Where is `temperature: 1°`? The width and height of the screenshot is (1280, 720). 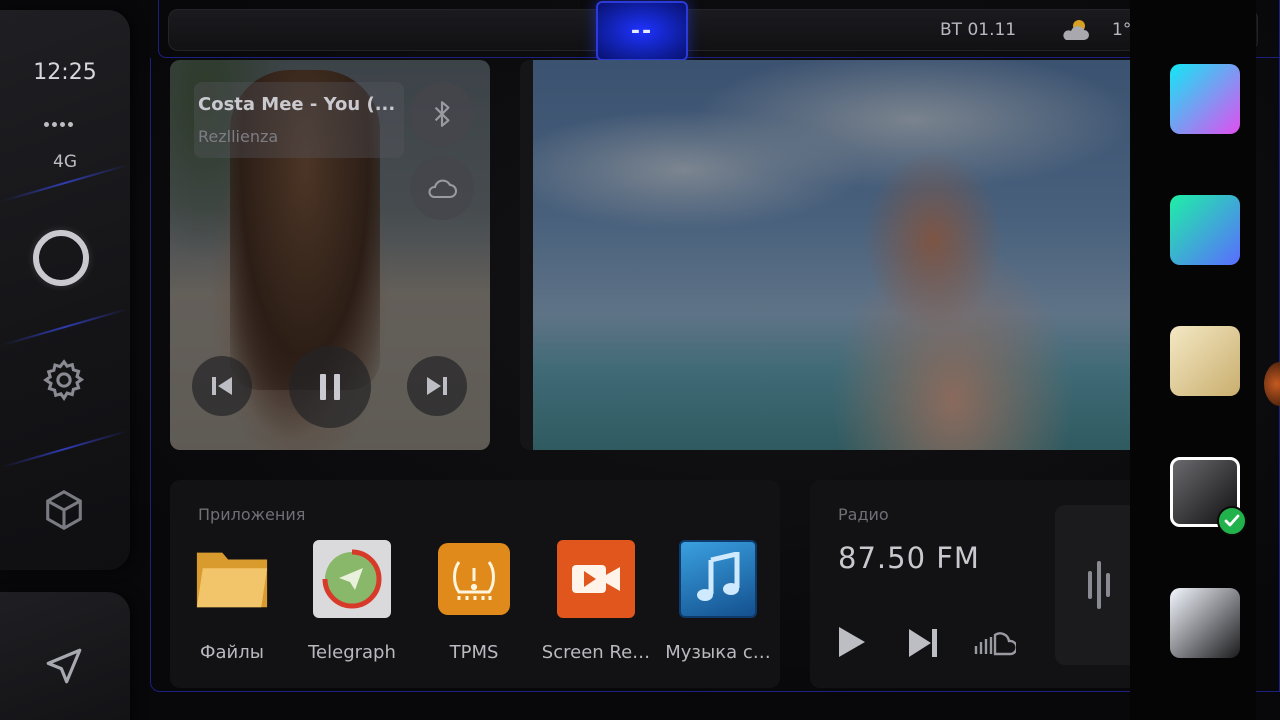 temperature: 1° is located at coordinates (1122, 30).